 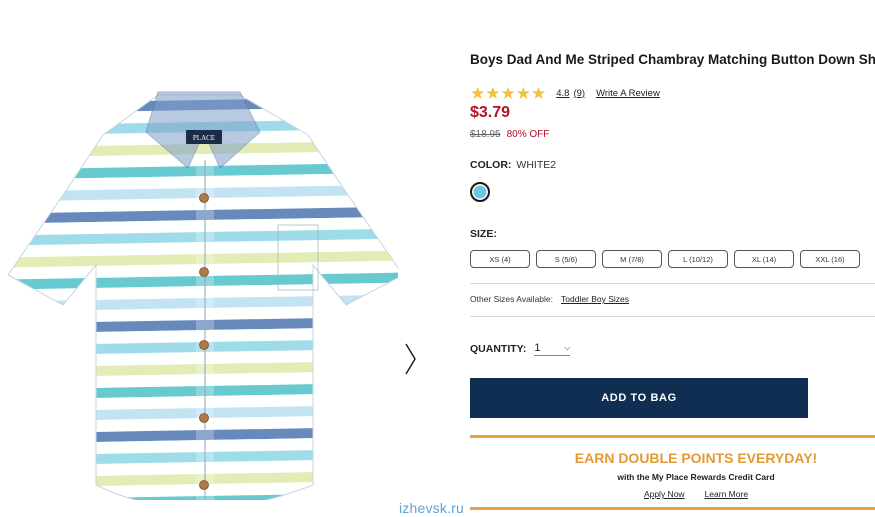 I want to click on size-option-xxl: XXL (16), so click(x=830, y=259).